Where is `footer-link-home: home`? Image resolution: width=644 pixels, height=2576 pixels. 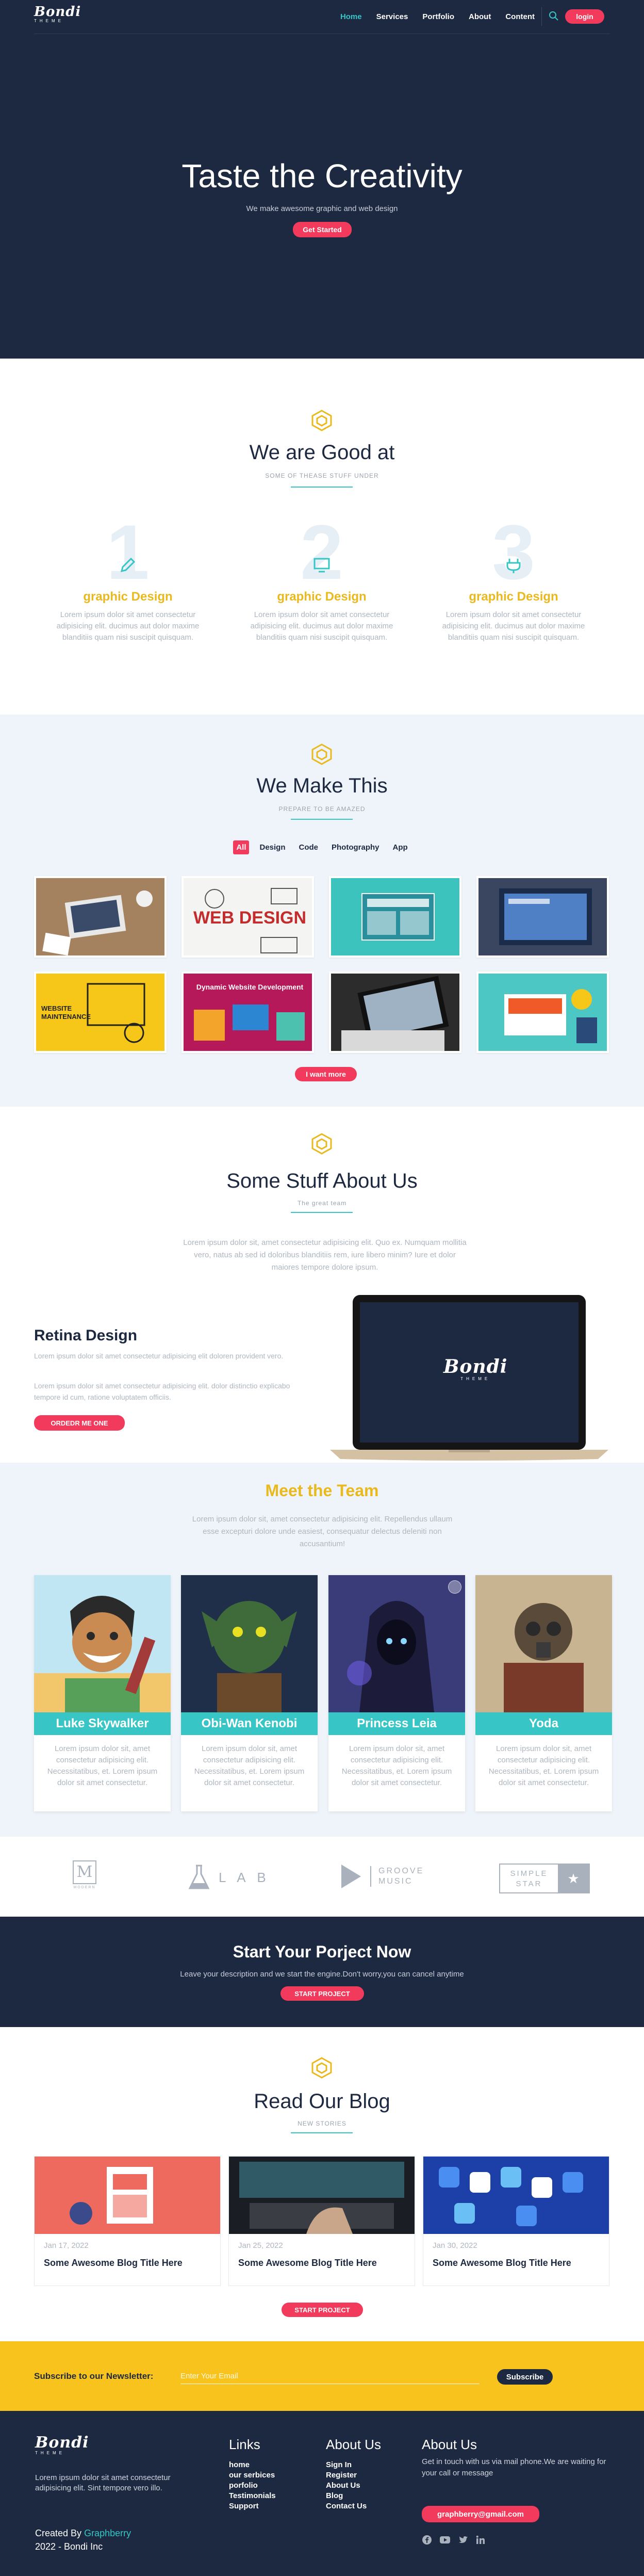
footer-link-home: home is located at coordinates (252, 2465).